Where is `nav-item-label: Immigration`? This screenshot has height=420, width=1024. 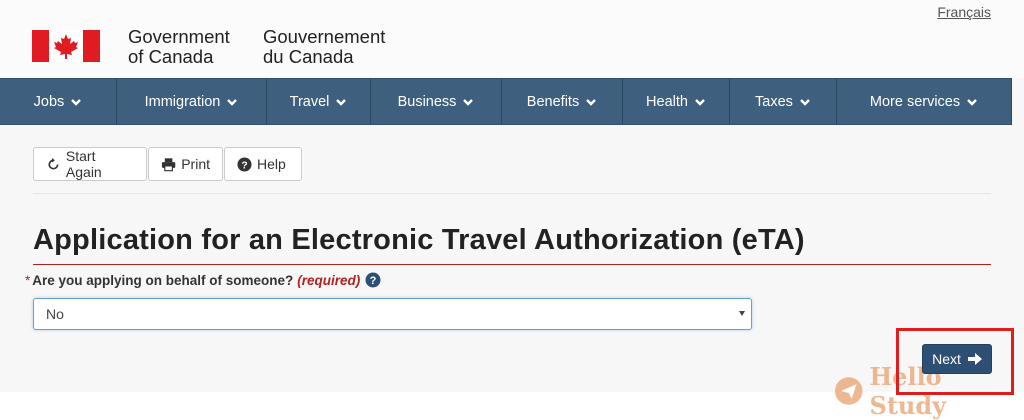 nav-item-label: Immigration is located at coordinates (183, 102).